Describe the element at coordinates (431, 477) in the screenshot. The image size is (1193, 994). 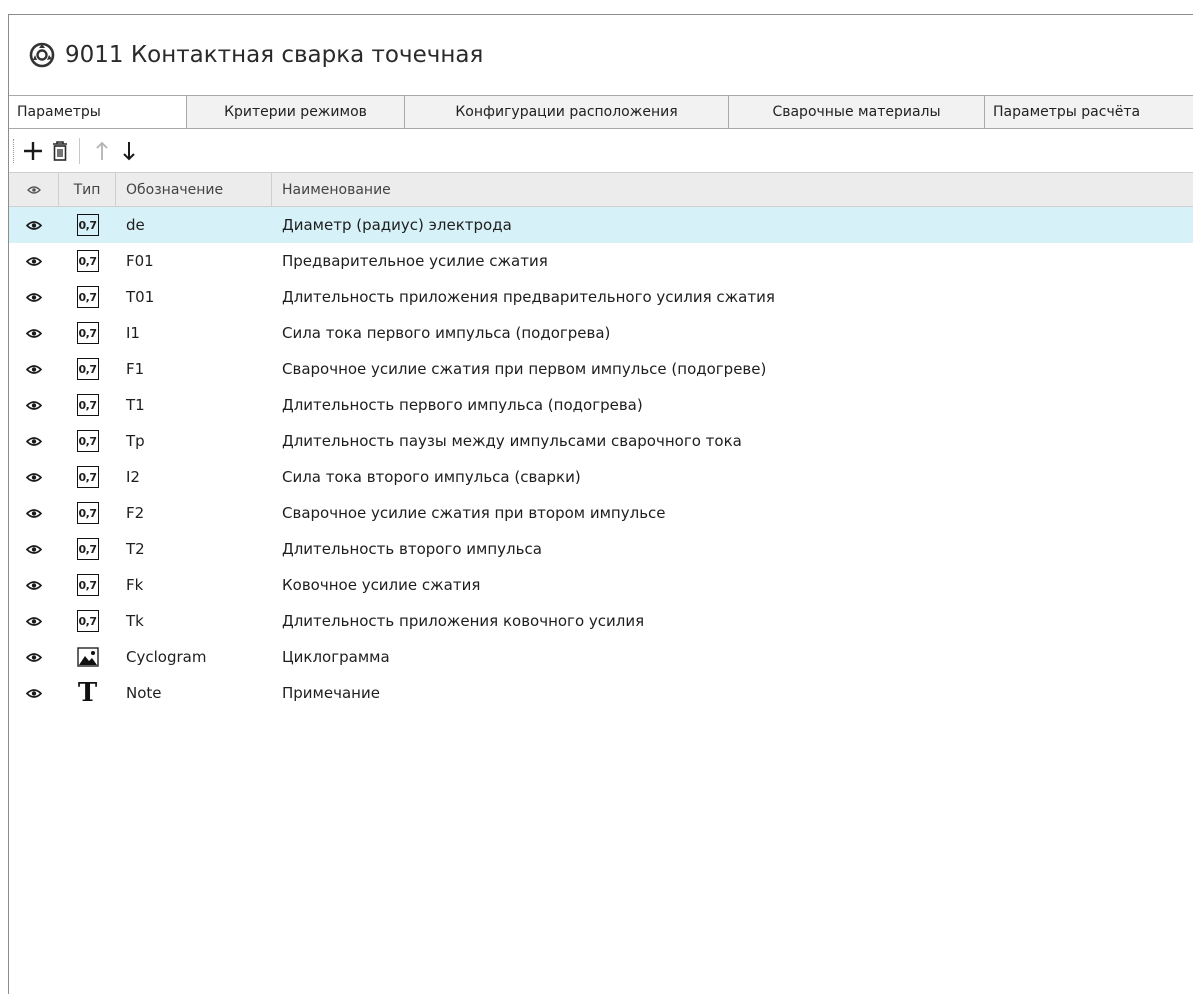
I see `name-cell: Сила тока второго импульса (сварки)` at that location.